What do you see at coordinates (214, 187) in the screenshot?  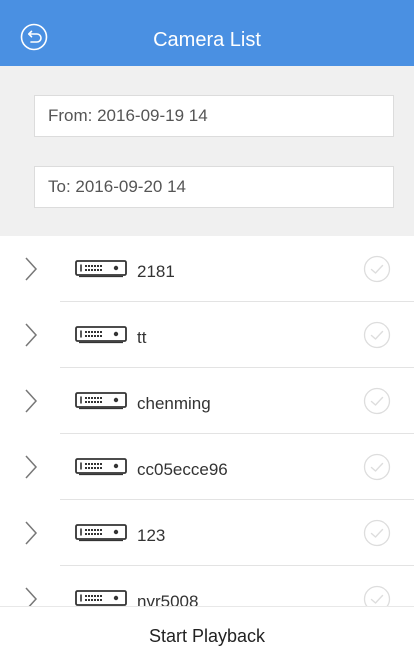 I see `to-date-field: To: 2016-09-20 14` at bounding box center [214, 187].